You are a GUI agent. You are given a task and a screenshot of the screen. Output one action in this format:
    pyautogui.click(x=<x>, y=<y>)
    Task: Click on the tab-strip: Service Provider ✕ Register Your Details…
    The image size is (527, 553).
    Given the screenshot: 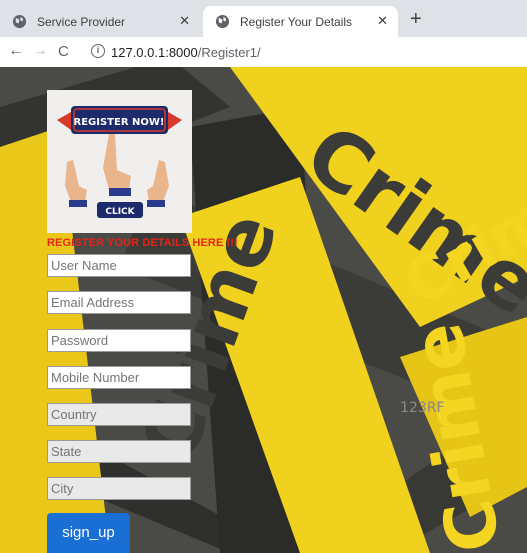 What is the action you would take?
    pyautogui.click(x=263, y=18)
    